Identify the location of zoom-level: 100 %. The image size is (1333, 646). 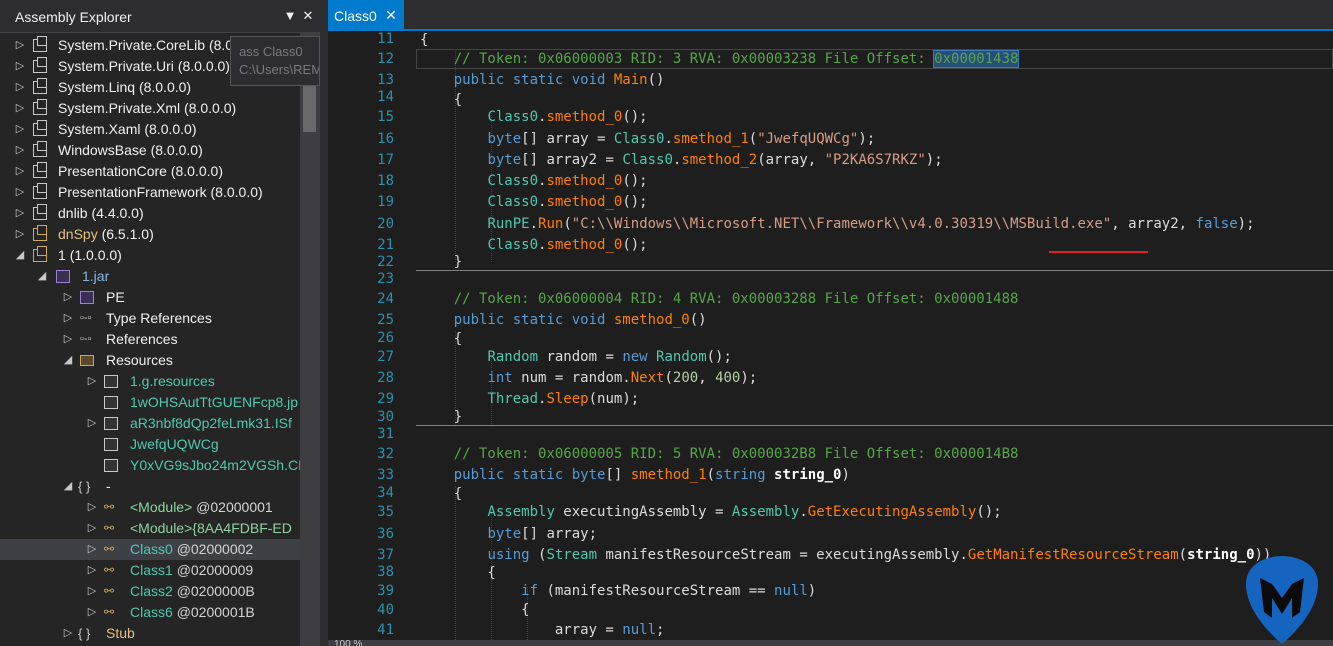
(348, 643).